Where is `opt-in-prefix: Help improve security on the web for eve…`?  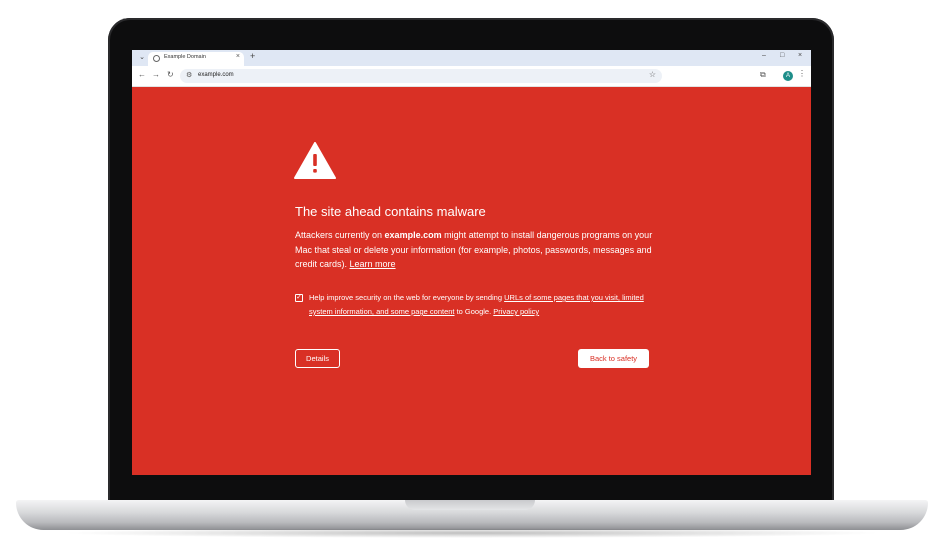 opt-in-prefix: Help improve security on the web for eve… is located at coordinates (407, 297).